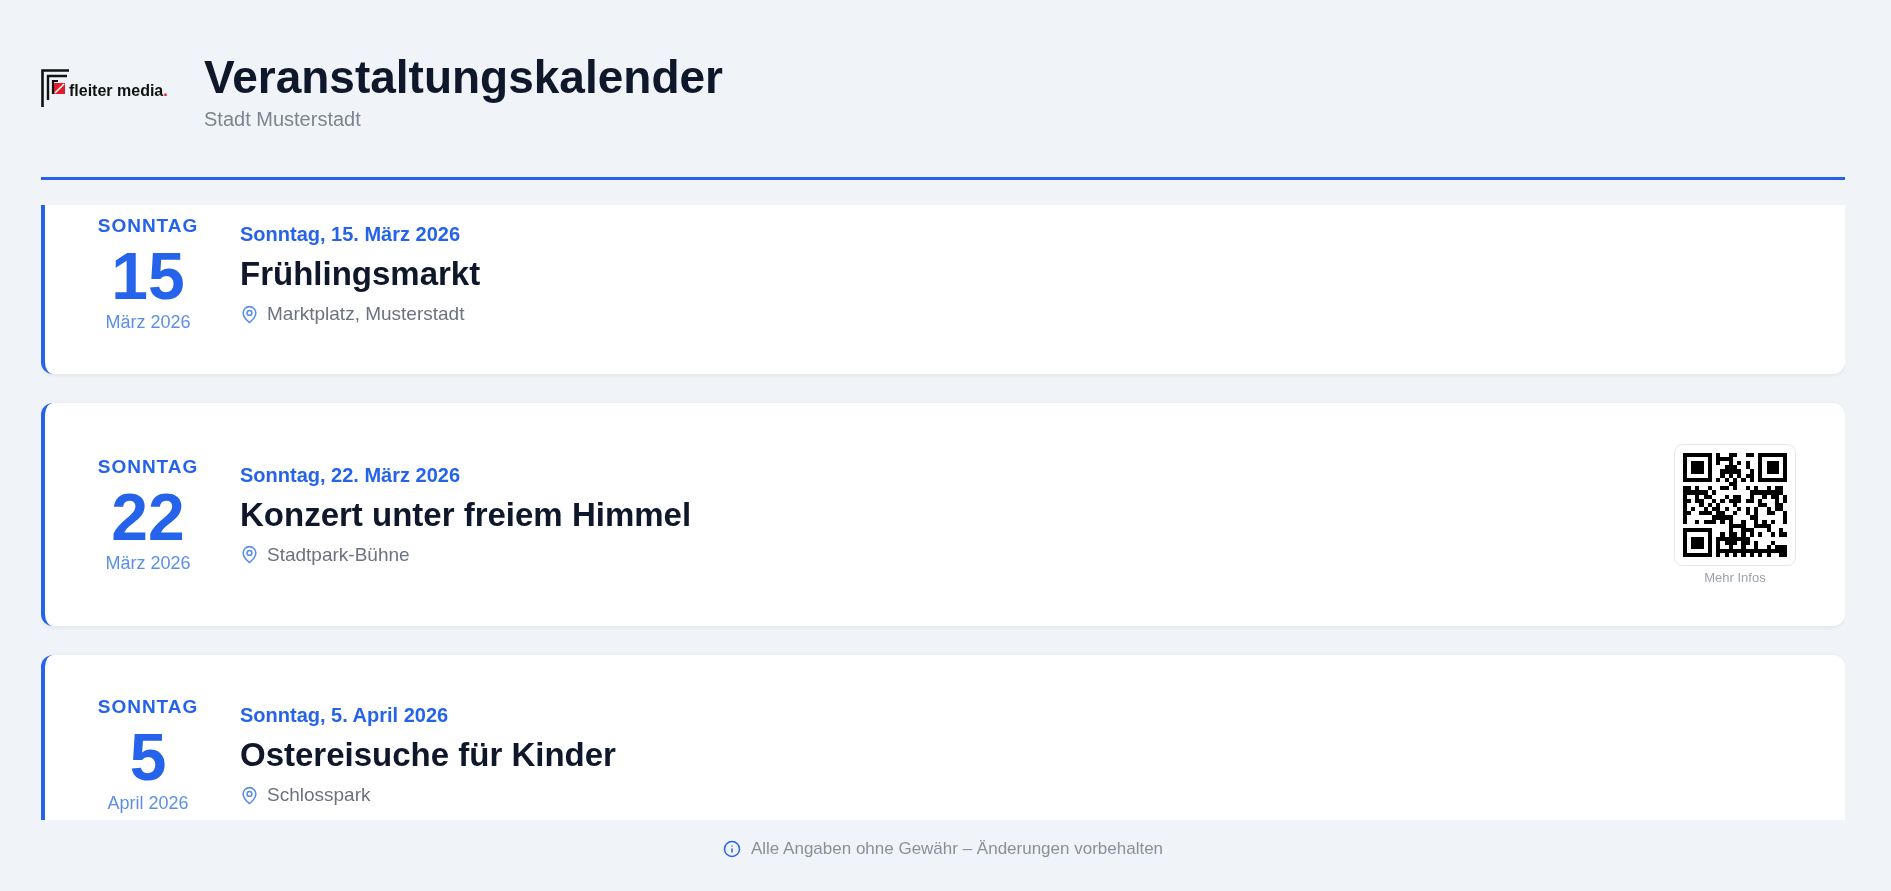 The height and width of the screenshot is (891, 1891). What do you see at coordinates (1735, 577) in the screenshot?
I see `qr-caption: Mehr Infos` at bounding box center [1735, 577].